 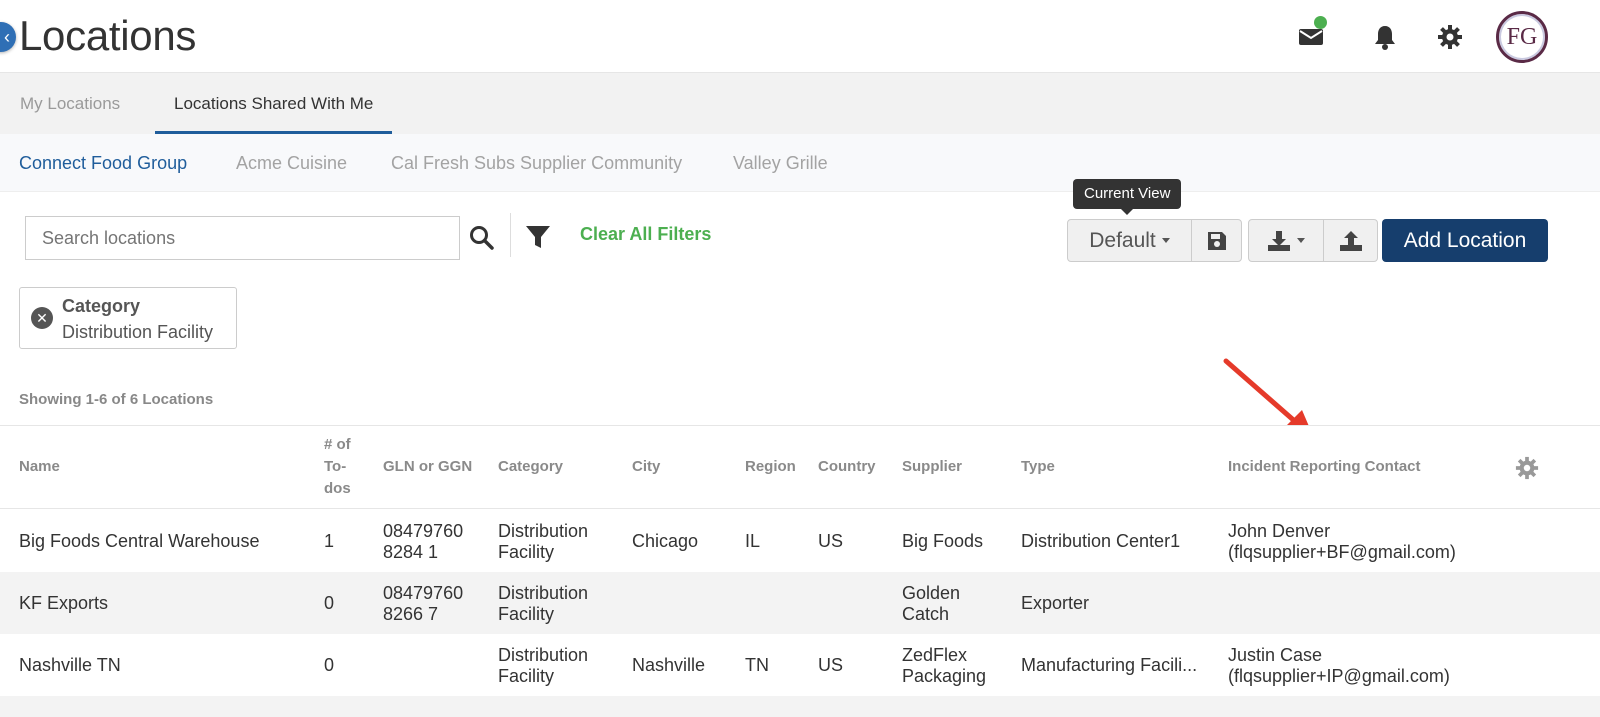 What do you see at coordinates (139, 541) in the screenshot?
I see `cell-name: Big Foods Central Warehouse` at bounding box center [139, 541].